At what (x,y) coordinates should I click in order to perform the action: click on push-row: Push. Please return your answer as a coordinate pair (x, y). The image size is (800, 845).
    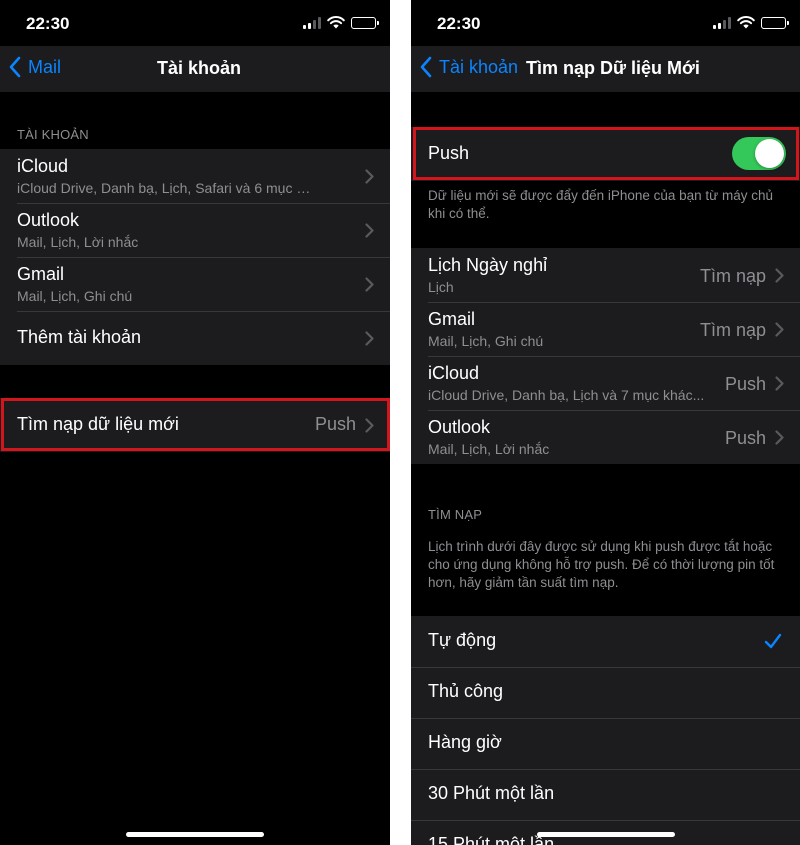
    Looking at the image, I should click on (605, 154).